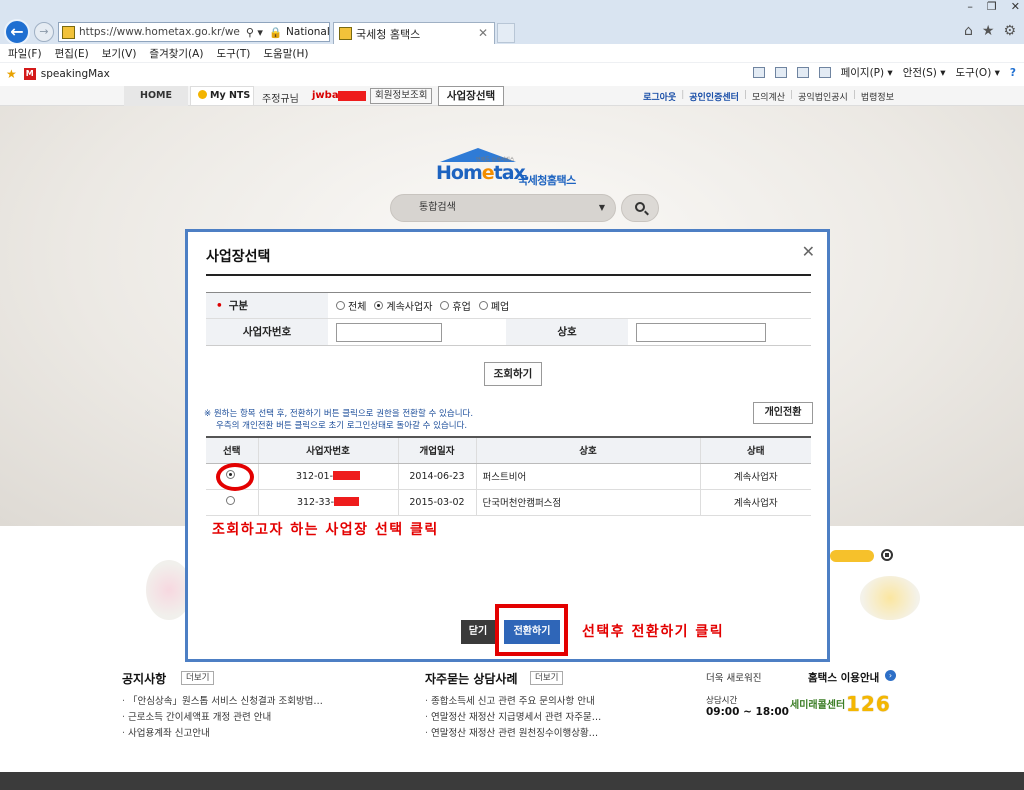 The image size is (1024, 790). What do you see at coordinates (437, 207) in the screenshot?
I see `search-label: 통합검색` at bounding box center [437, 207].